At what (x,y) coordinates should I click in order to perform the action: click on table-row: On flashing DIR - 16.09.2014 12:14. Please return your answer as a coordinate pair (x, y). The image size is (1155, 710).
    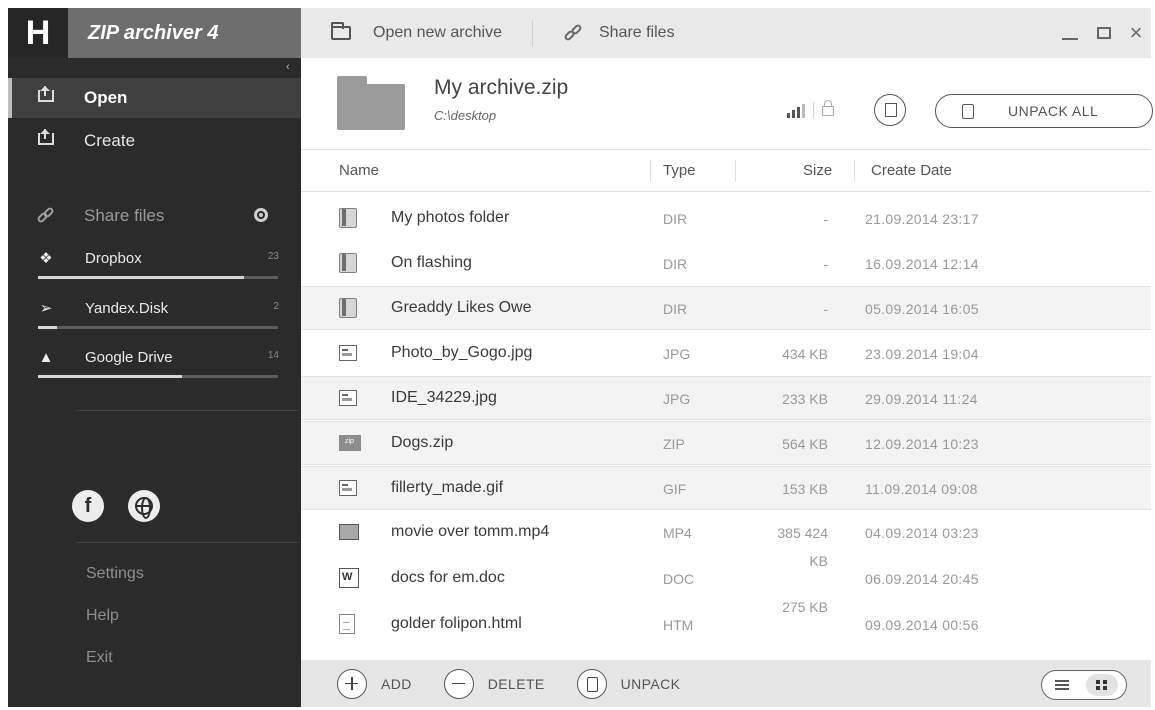
    Looking at the image, I should click on (726, 264).